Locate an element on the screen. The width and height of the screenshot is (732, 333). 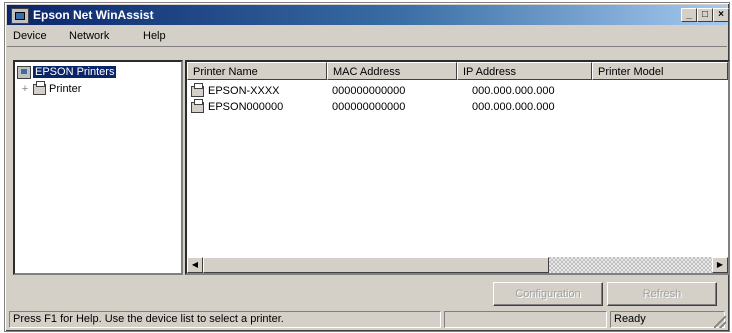
menu-help: Help is located at coordinates (154, 36).